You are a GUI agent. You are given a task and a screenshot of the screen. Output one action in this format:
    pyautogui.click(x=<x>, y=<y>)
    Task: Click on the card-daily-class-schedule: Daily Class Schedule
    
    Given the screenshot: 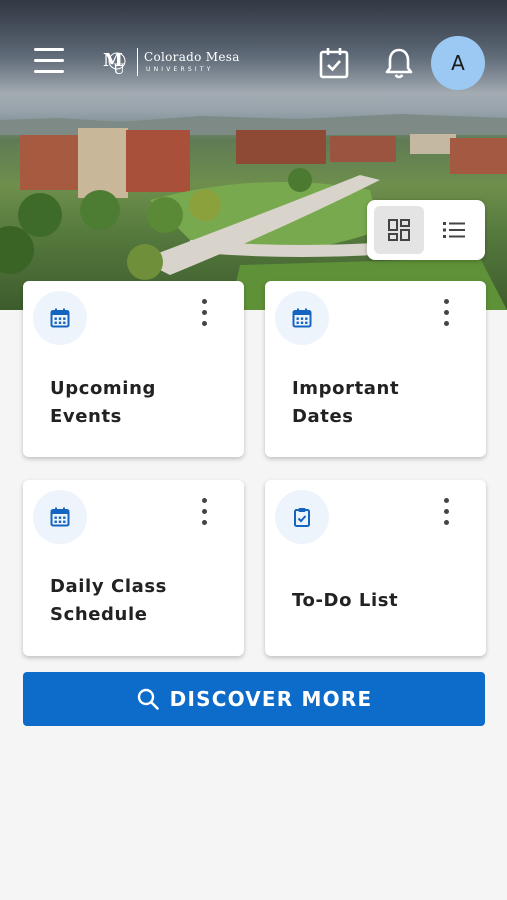 What is the action you would take?
    pyautogui.click(x=133, y=568)
    